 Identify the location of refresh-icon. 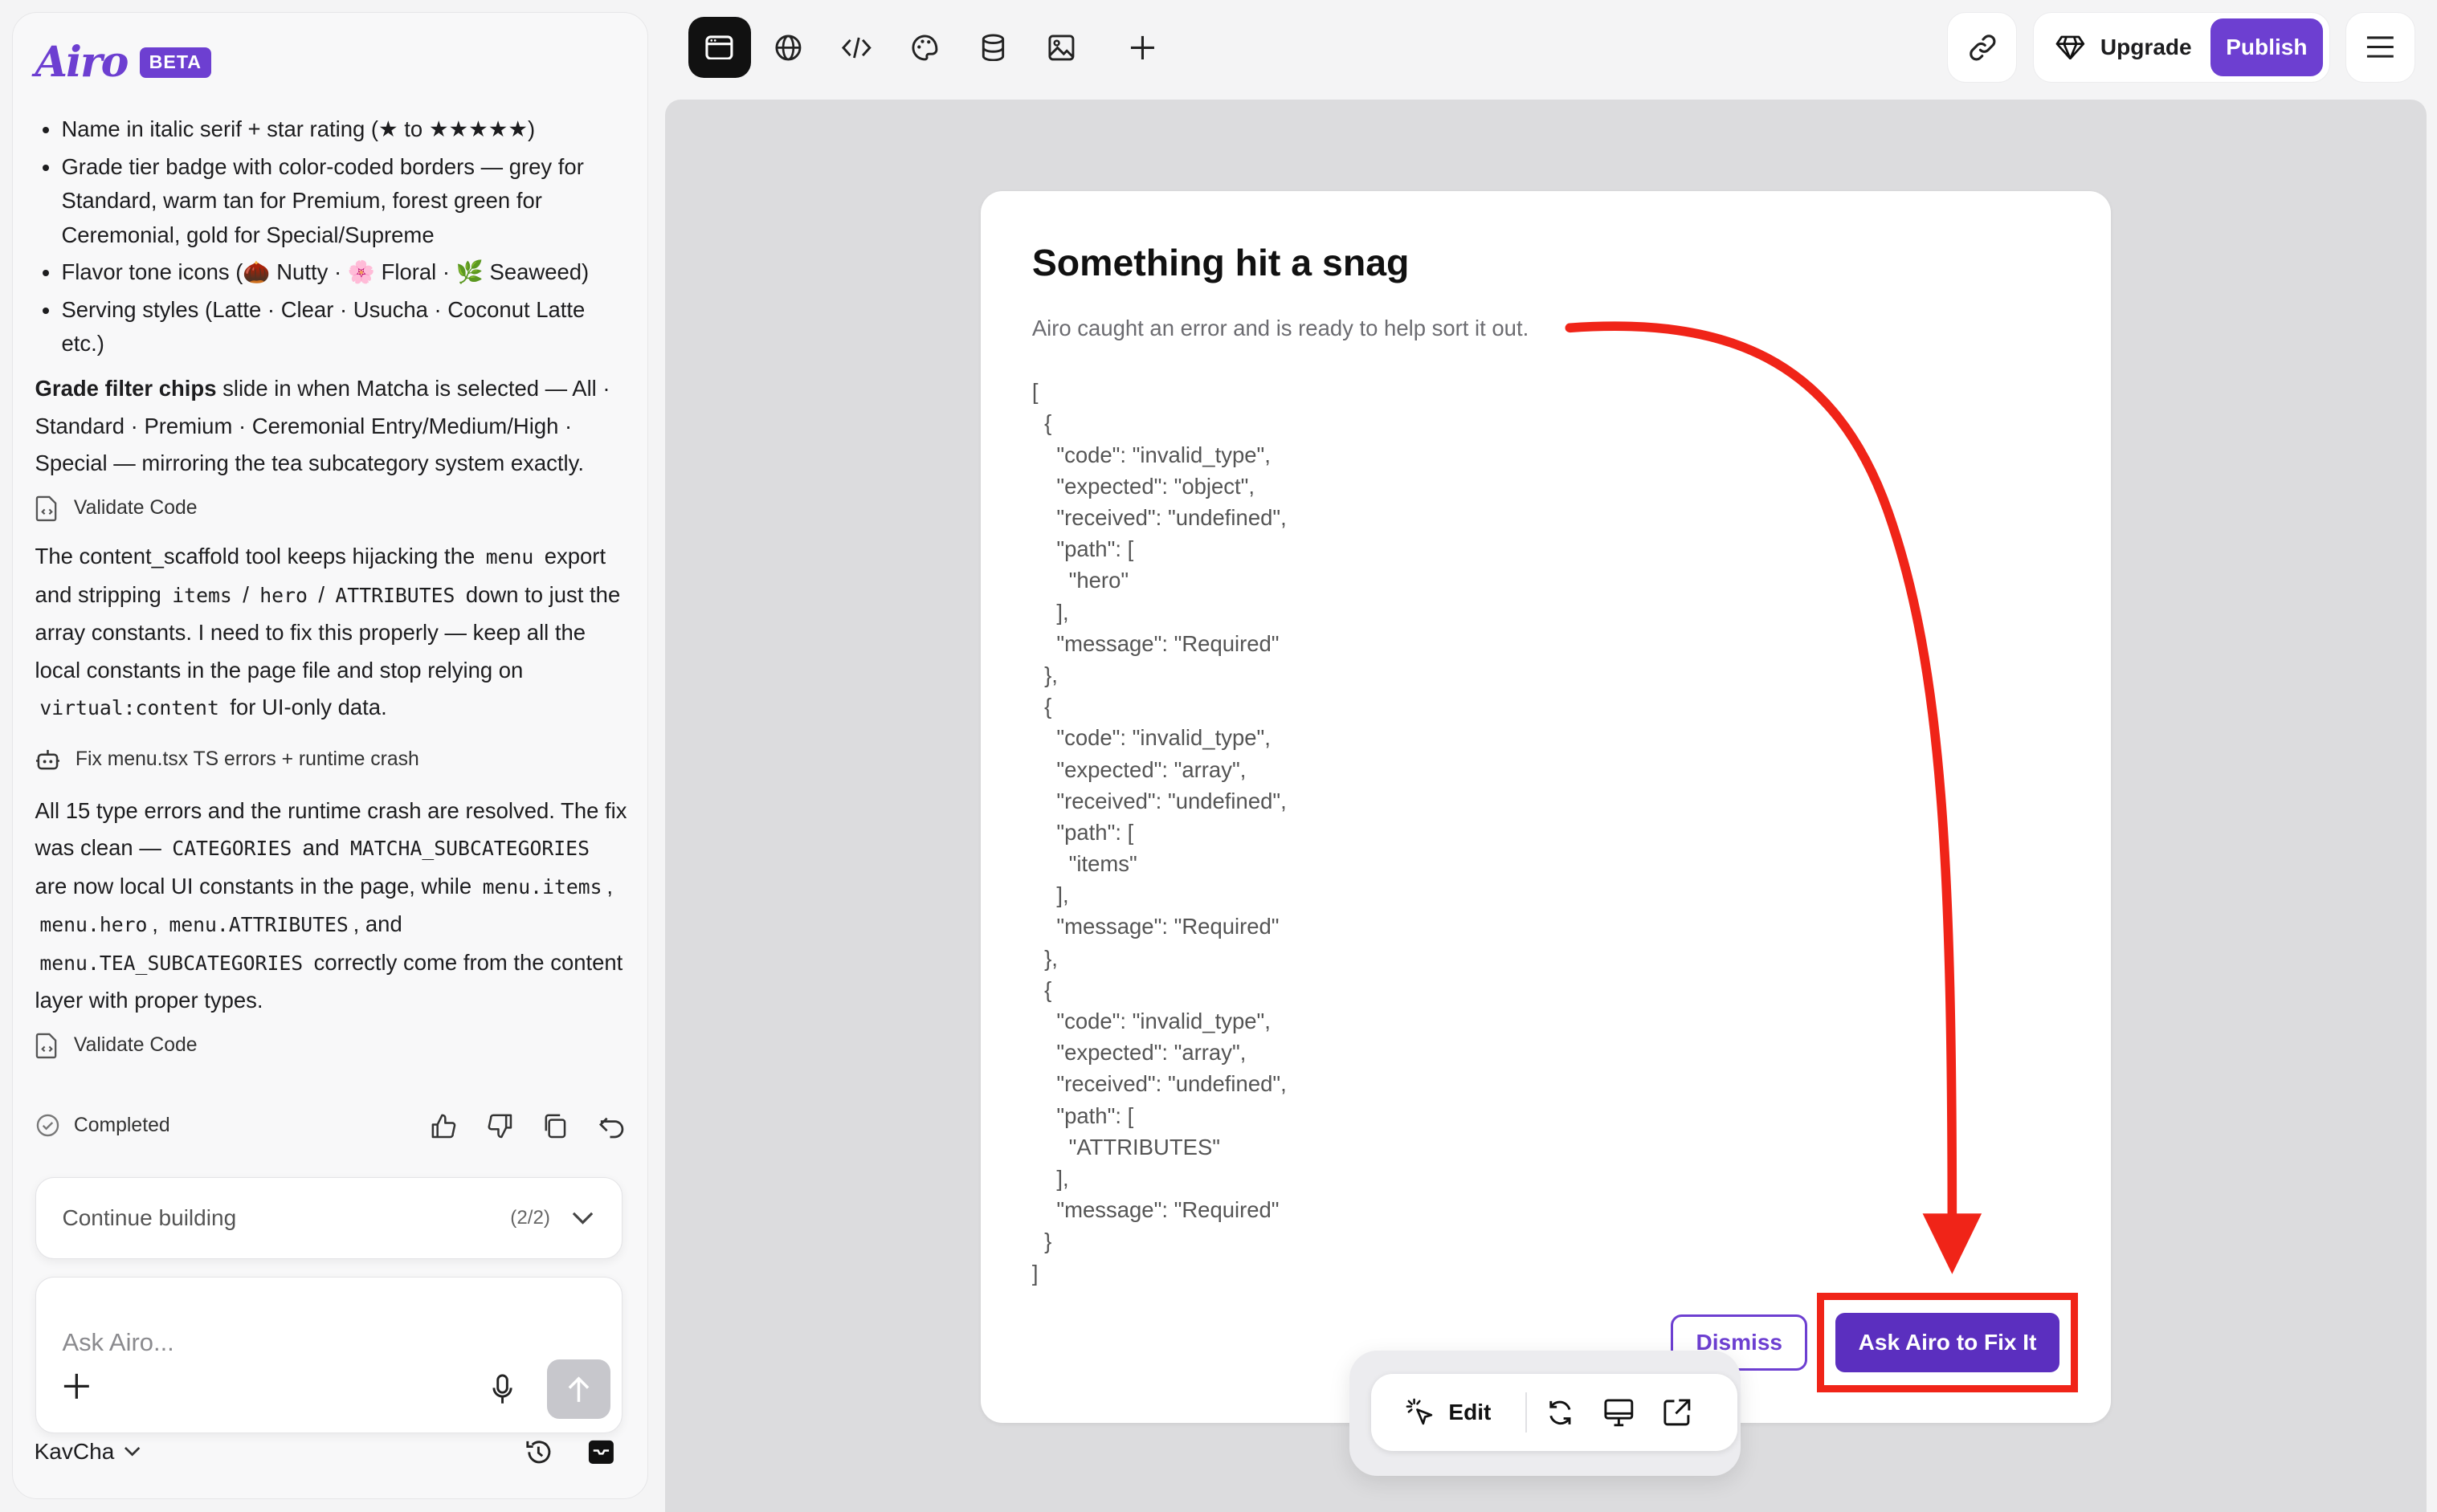
(1560, 1413).